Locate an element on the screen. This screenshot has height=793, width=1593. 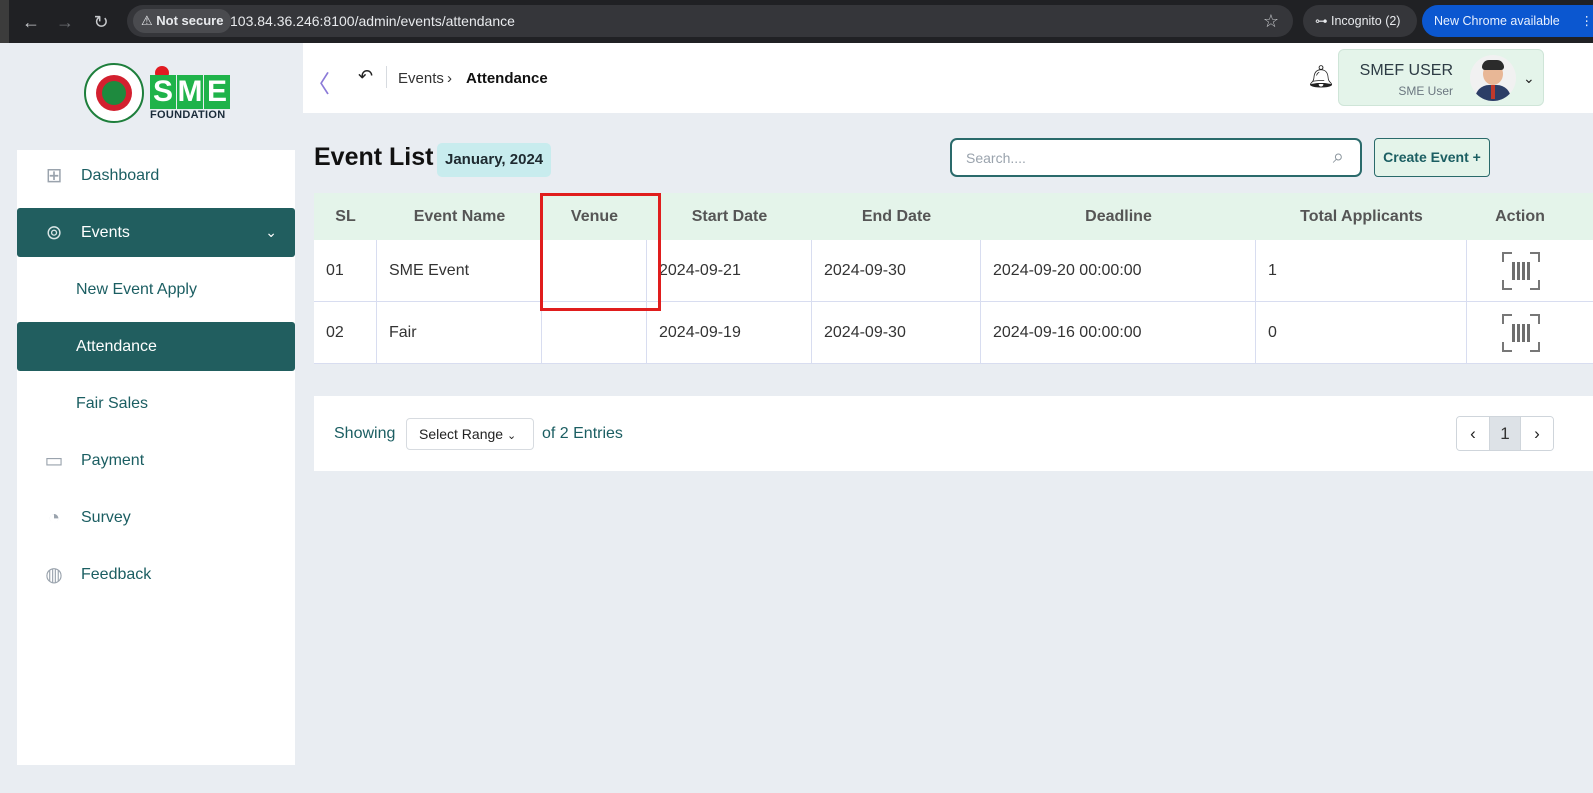
range-select: Select Range ⌄ is located at coordinates (470, 434).